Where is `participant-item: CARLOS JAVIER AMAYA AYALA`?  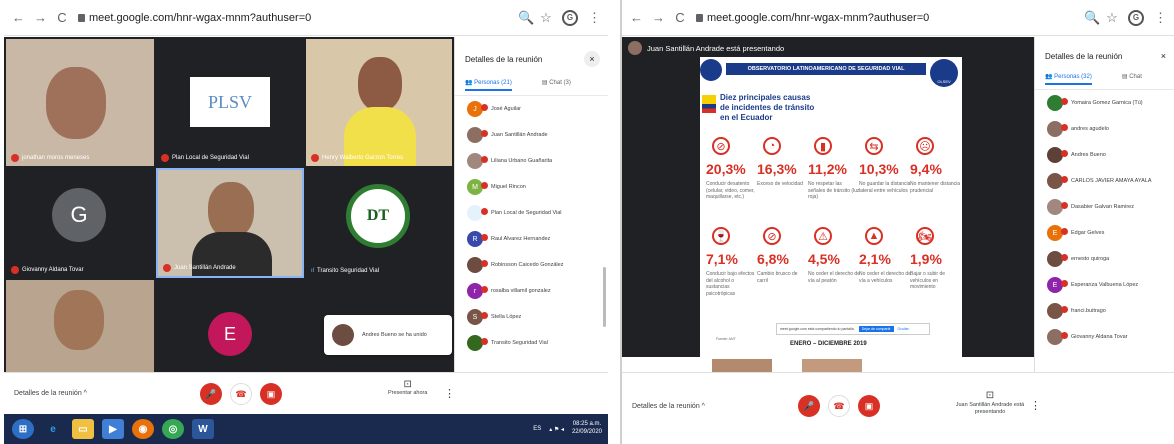 participant-item: CARLOS JAVIER AMAYA AYALA is located at coordinates (1104, 181).